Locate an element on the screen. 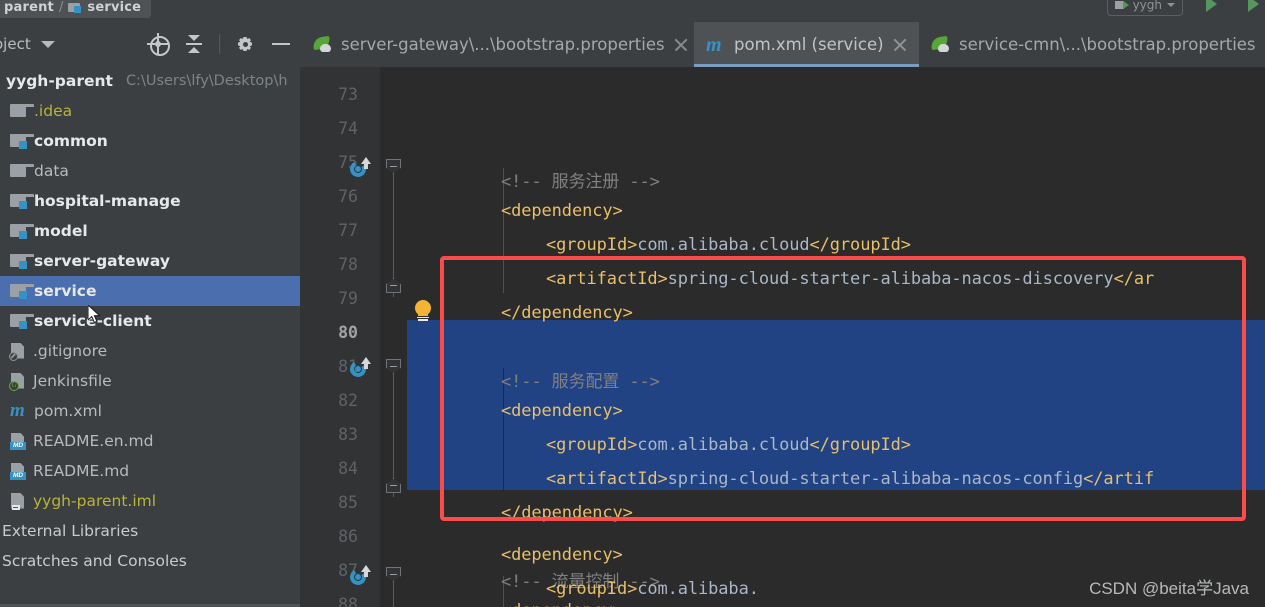  line-number: 76 is located at coordinates (348, 196).